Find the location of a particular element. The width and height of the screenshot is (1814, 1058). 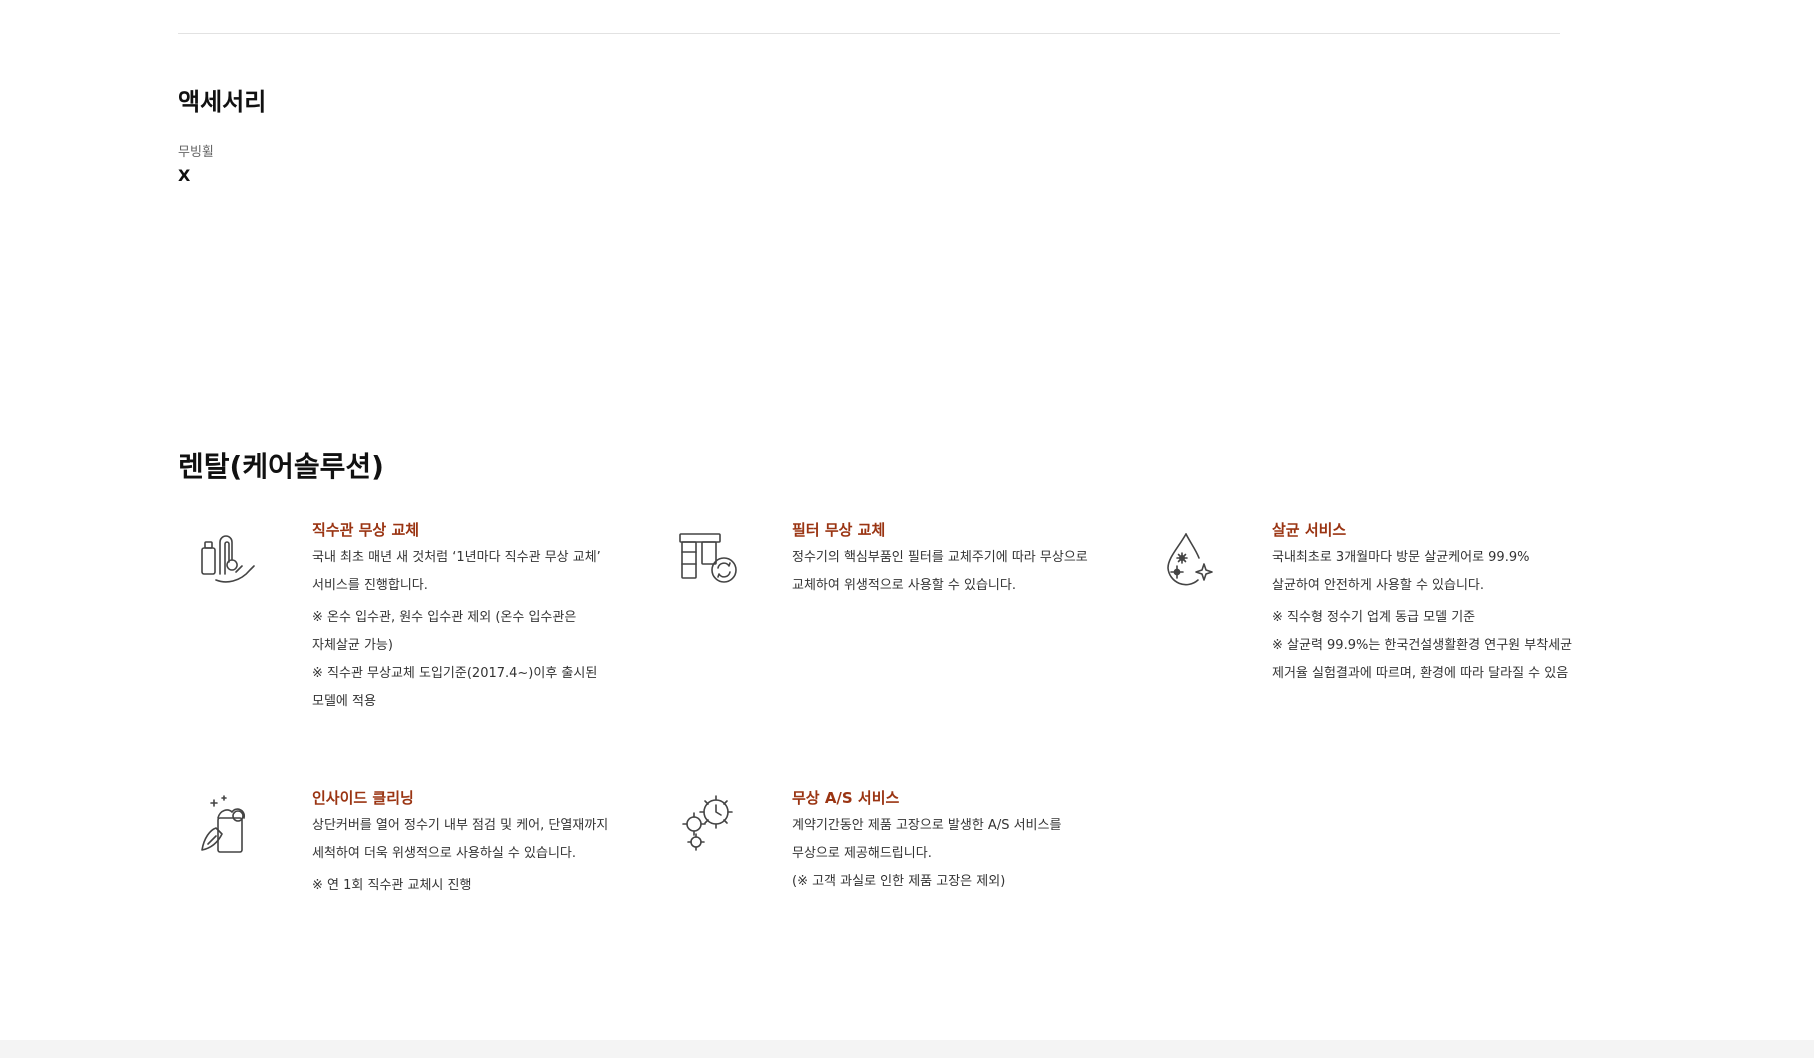

service-title: 직수관 무상 교체 is located at coordinates (366, 530).